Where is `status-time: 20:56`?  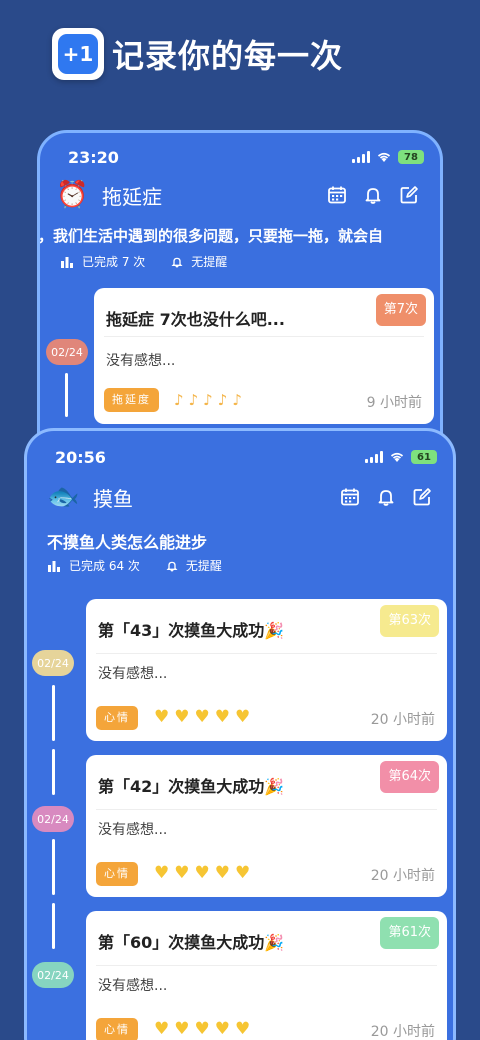
status-time: 20:56 is located at coordinates (80, 457).